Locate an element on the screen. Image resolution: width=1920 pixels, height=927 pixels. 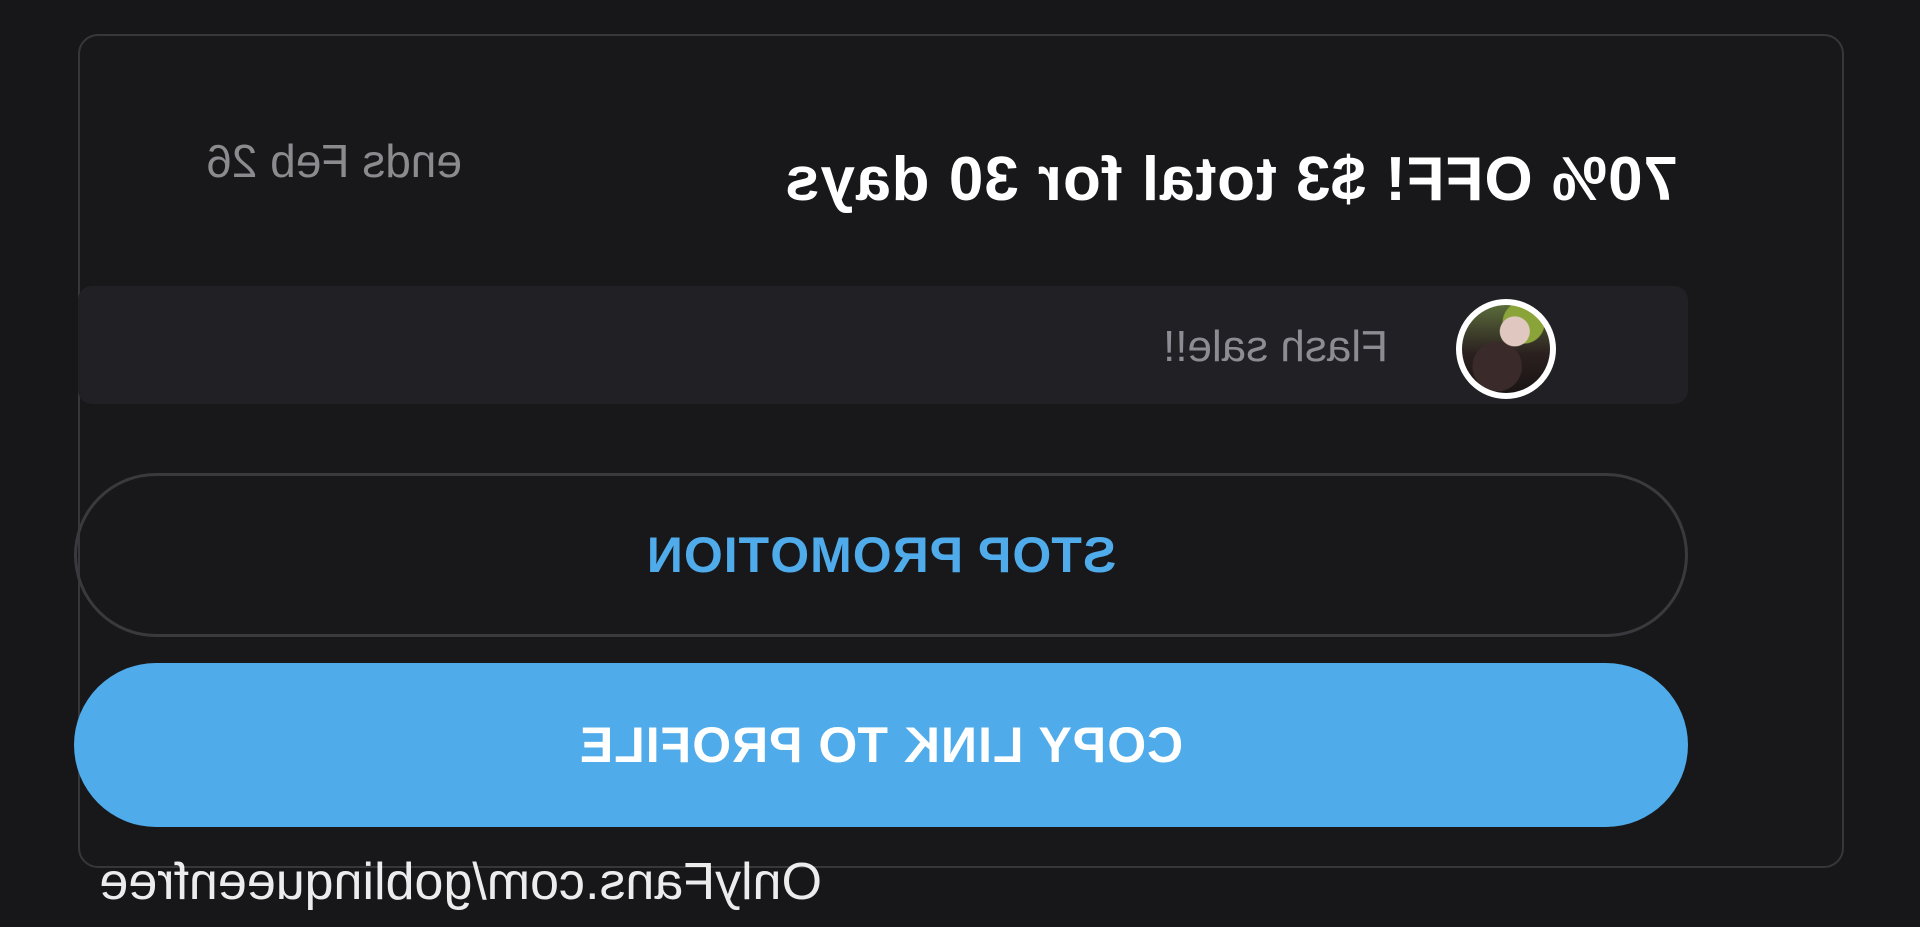
promotion-message: Flash sale!! is located at coordinates (1275, 346).